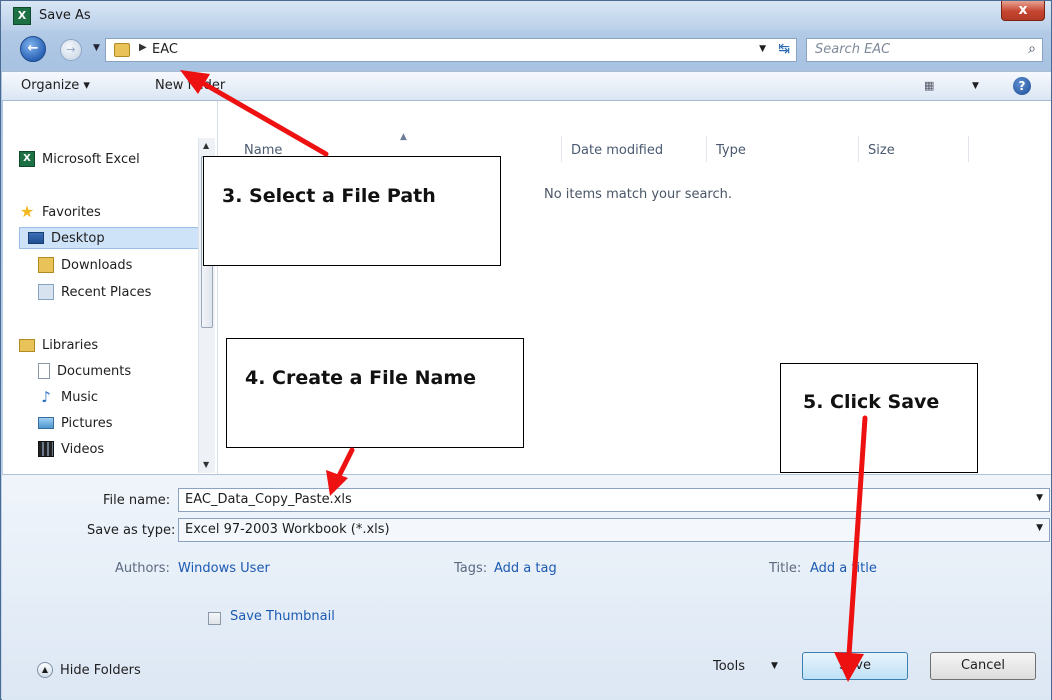 Image resolution: width=1052 pixels, height=700 pixels. What do you see at coordinates (337, 483) in the screenshot?
I see `arrow-to-file-name-head` at bounding box center [337, 483].